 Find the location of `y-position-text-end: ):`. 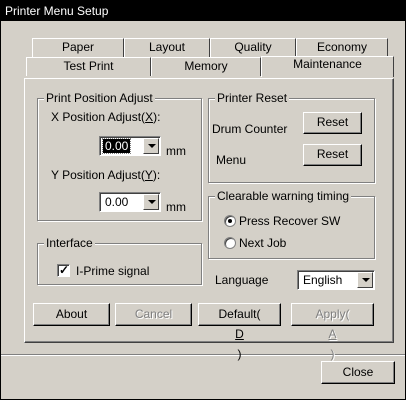

y-position-text-end: ): is located at coordinates (156, 175).